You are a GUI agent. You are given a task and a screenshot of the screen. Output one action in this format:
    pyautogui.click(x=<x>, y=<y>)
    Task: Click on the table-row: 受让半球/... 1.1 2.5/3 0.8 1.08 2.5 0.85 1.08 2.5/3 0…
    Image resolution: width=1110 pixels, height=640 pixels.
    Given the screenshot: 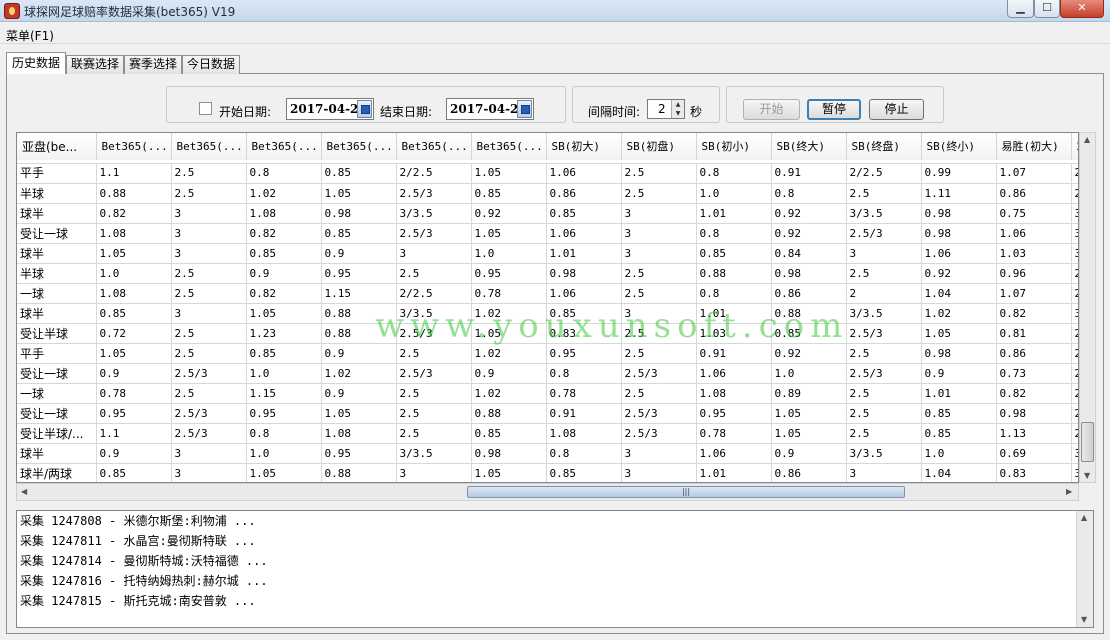 What is the action you would take?
    pyautogui.click(x=547, y=433)
    